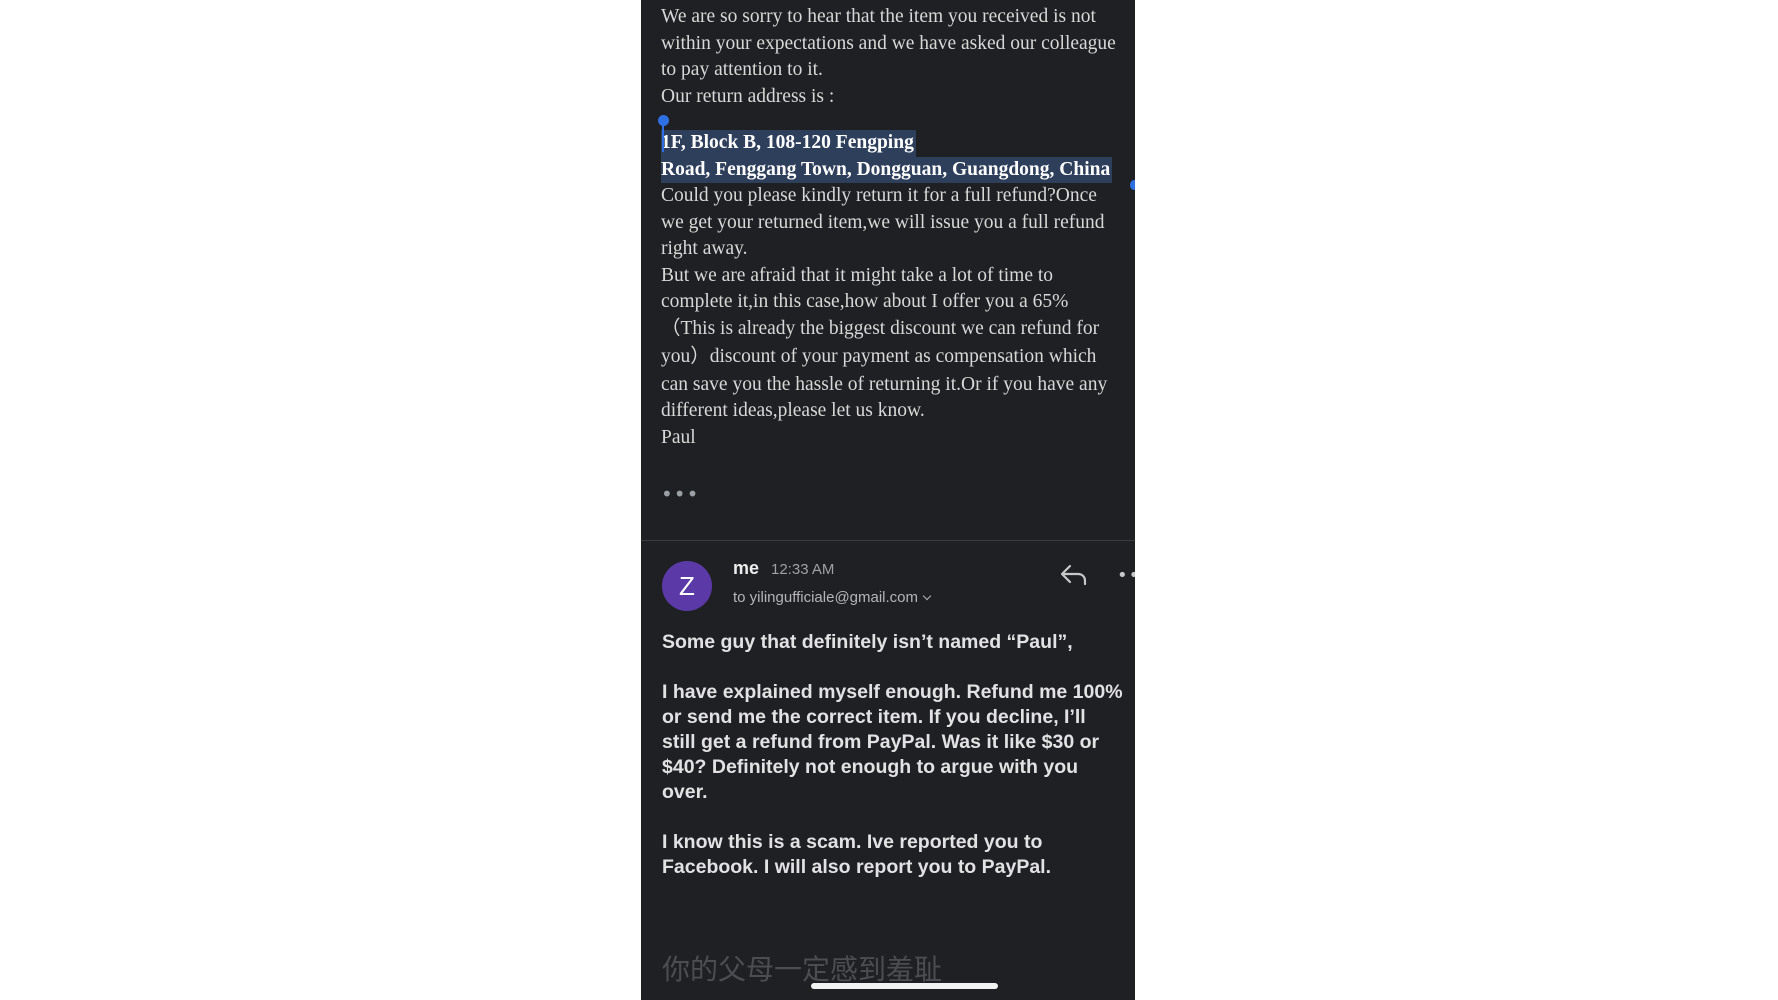  I want to click on selection-end-handle, so click(1132, 185).